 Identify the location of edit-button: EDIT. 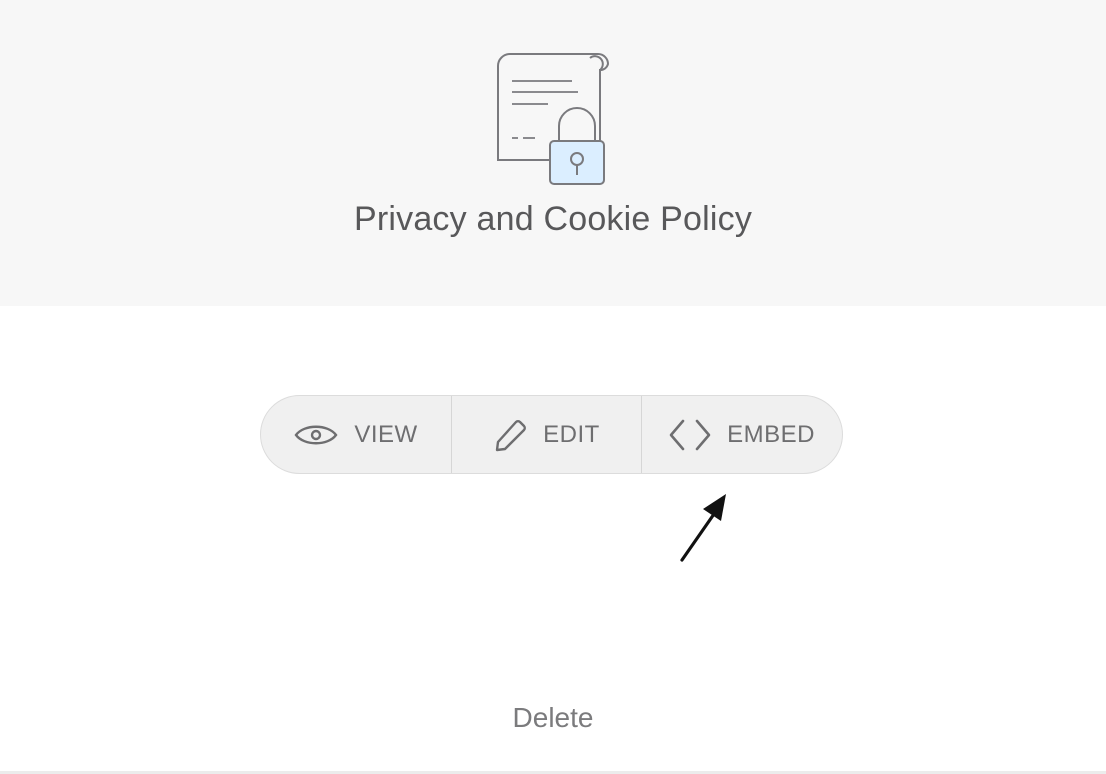
(547, 434).